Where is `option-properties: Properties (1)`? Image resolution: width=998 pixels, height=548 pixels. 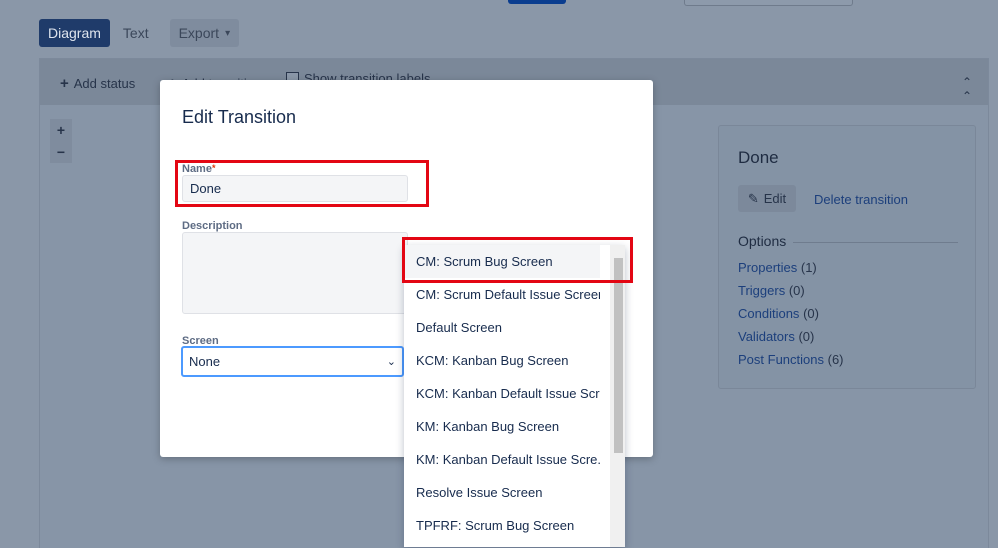
option-properties: Properties (1) is located at coordinates (791, 271).